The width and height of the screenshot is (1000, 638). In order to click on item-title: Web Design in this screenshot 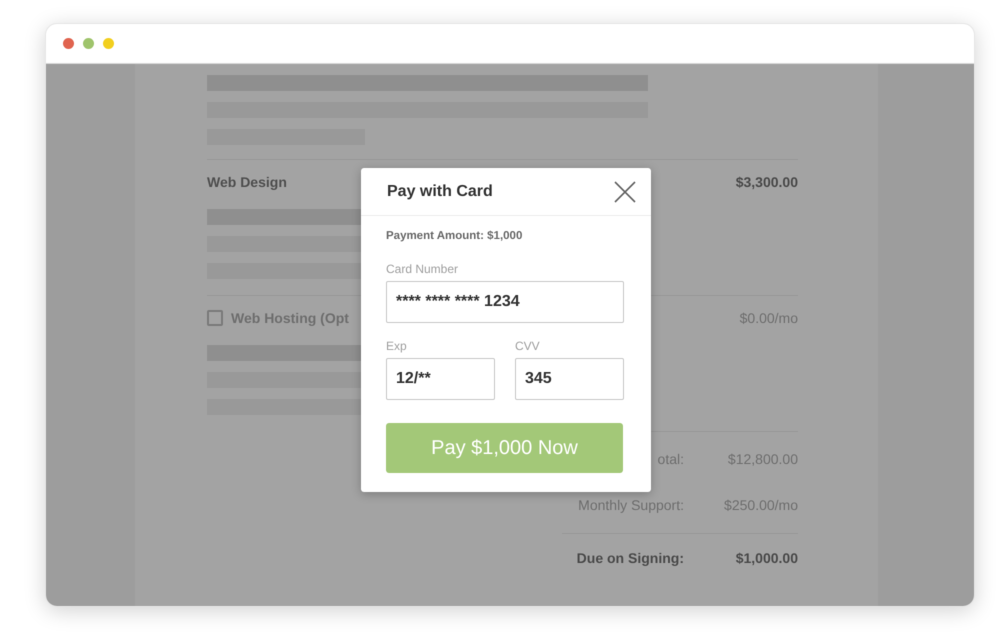, I will do `click(247, 182)`.